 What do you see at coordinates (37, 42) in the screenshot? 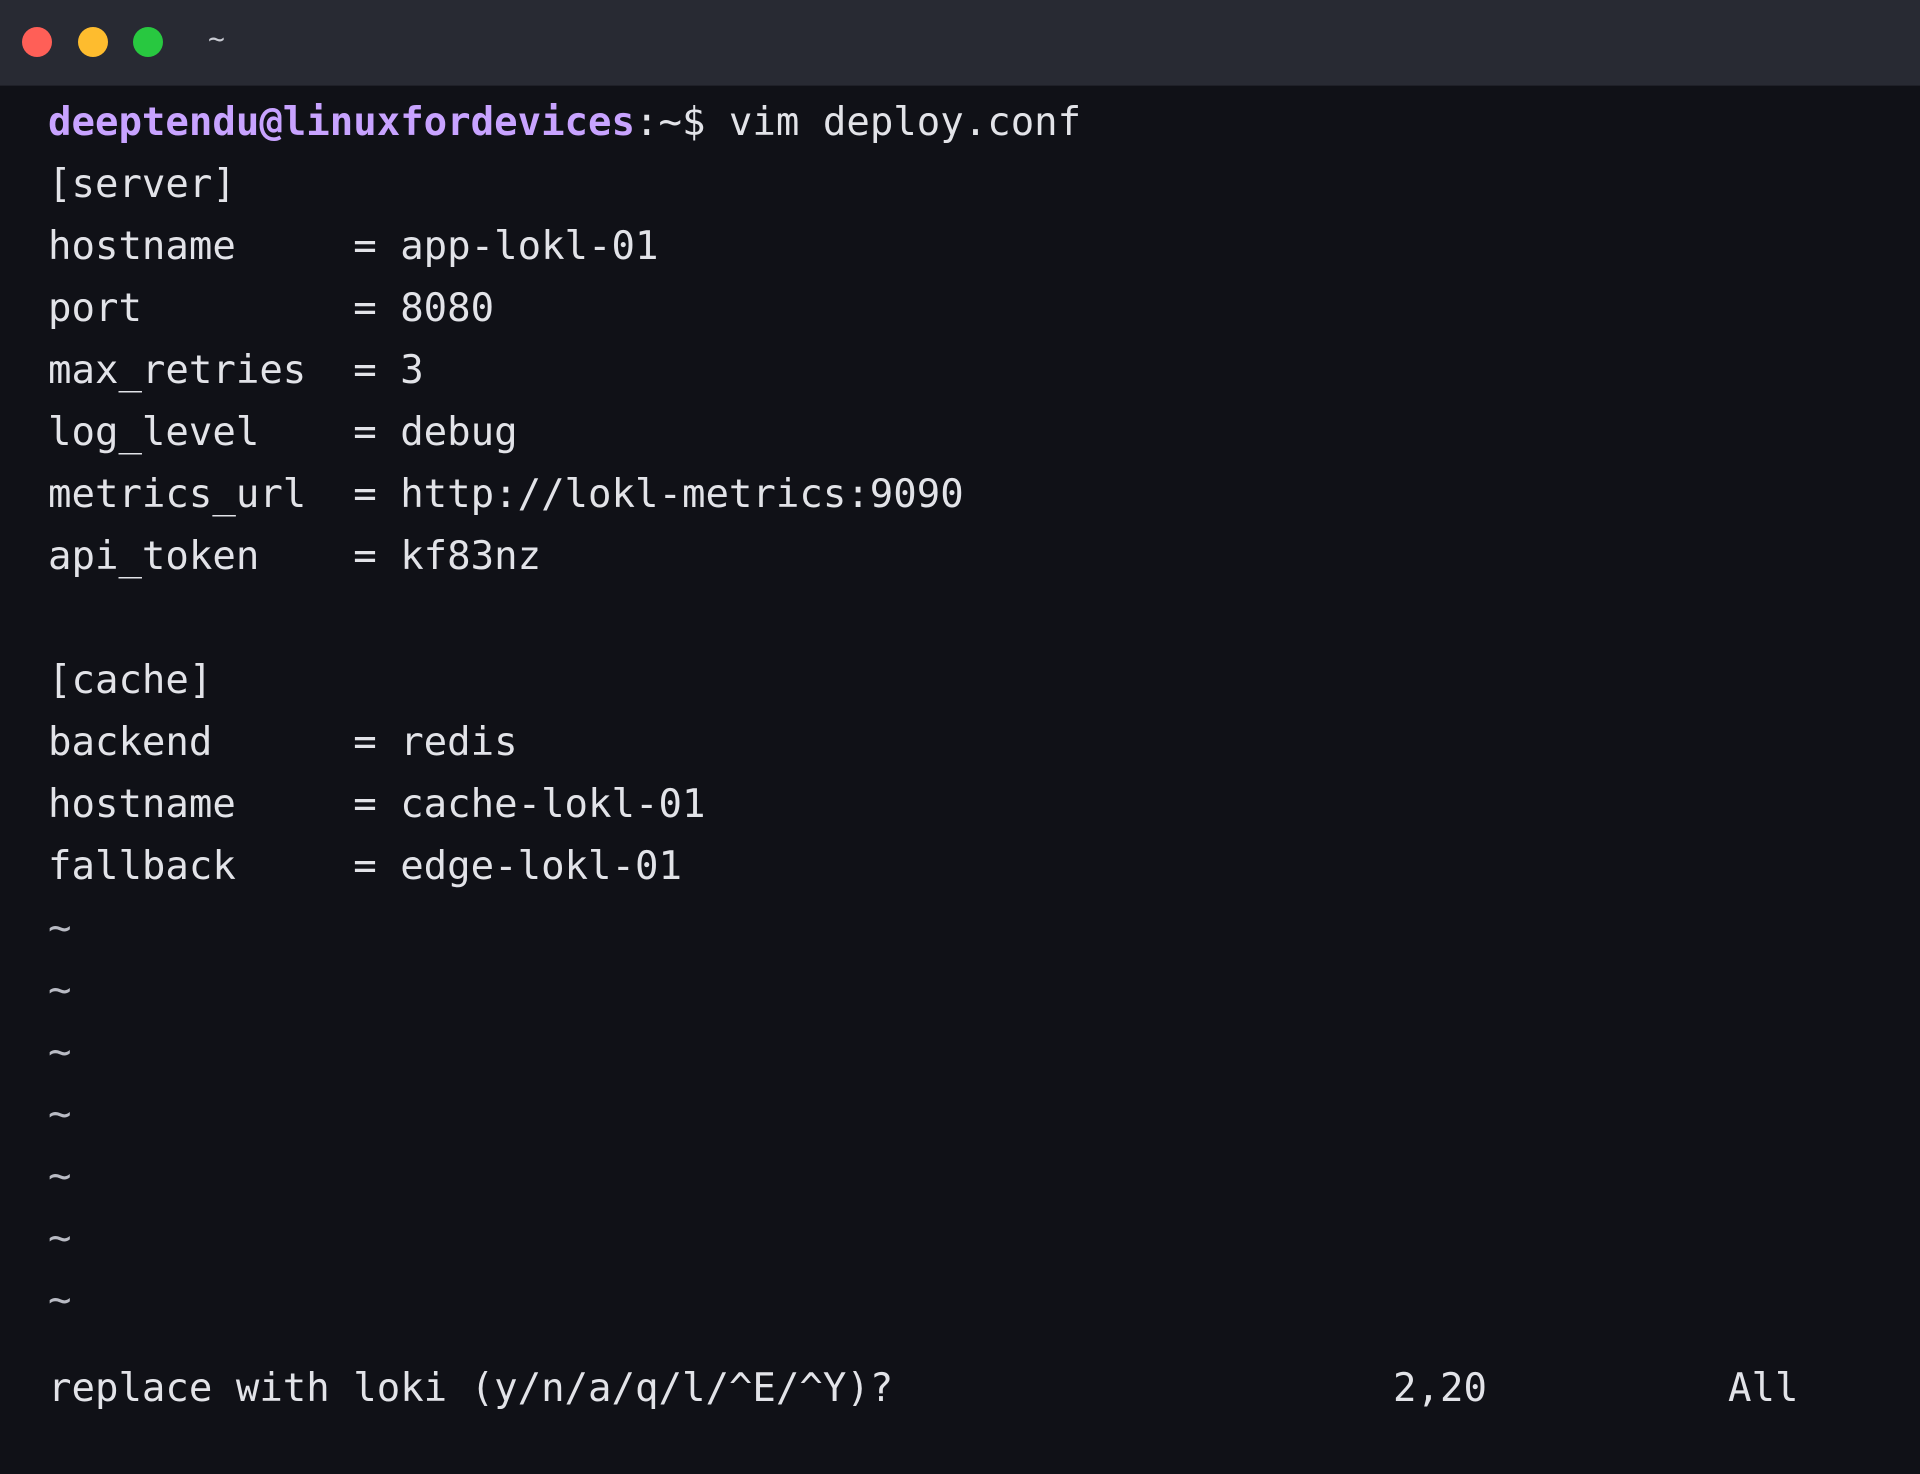
I see `close-window-button` at bounding box center [37, 42].